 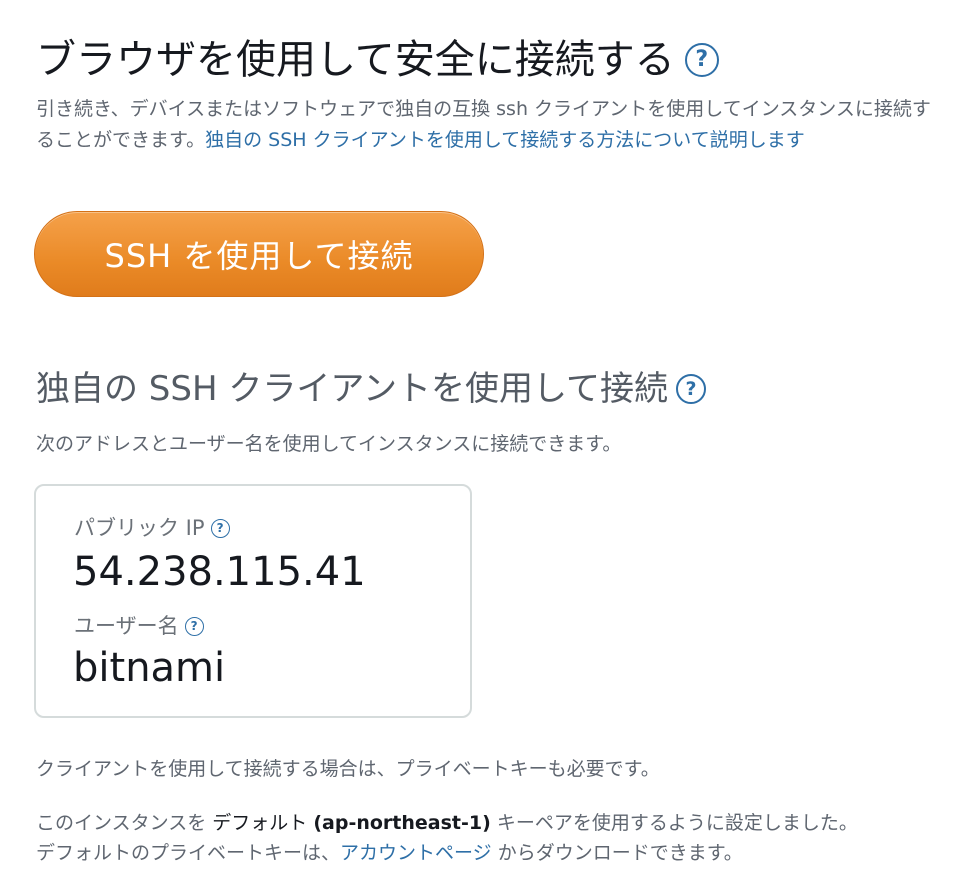 What do you see at coordinates (352, 389) in the screenshot?
I see `own-client-title: 独自の SSH クライアントを使用して接続` at bounding box center [352, 389].